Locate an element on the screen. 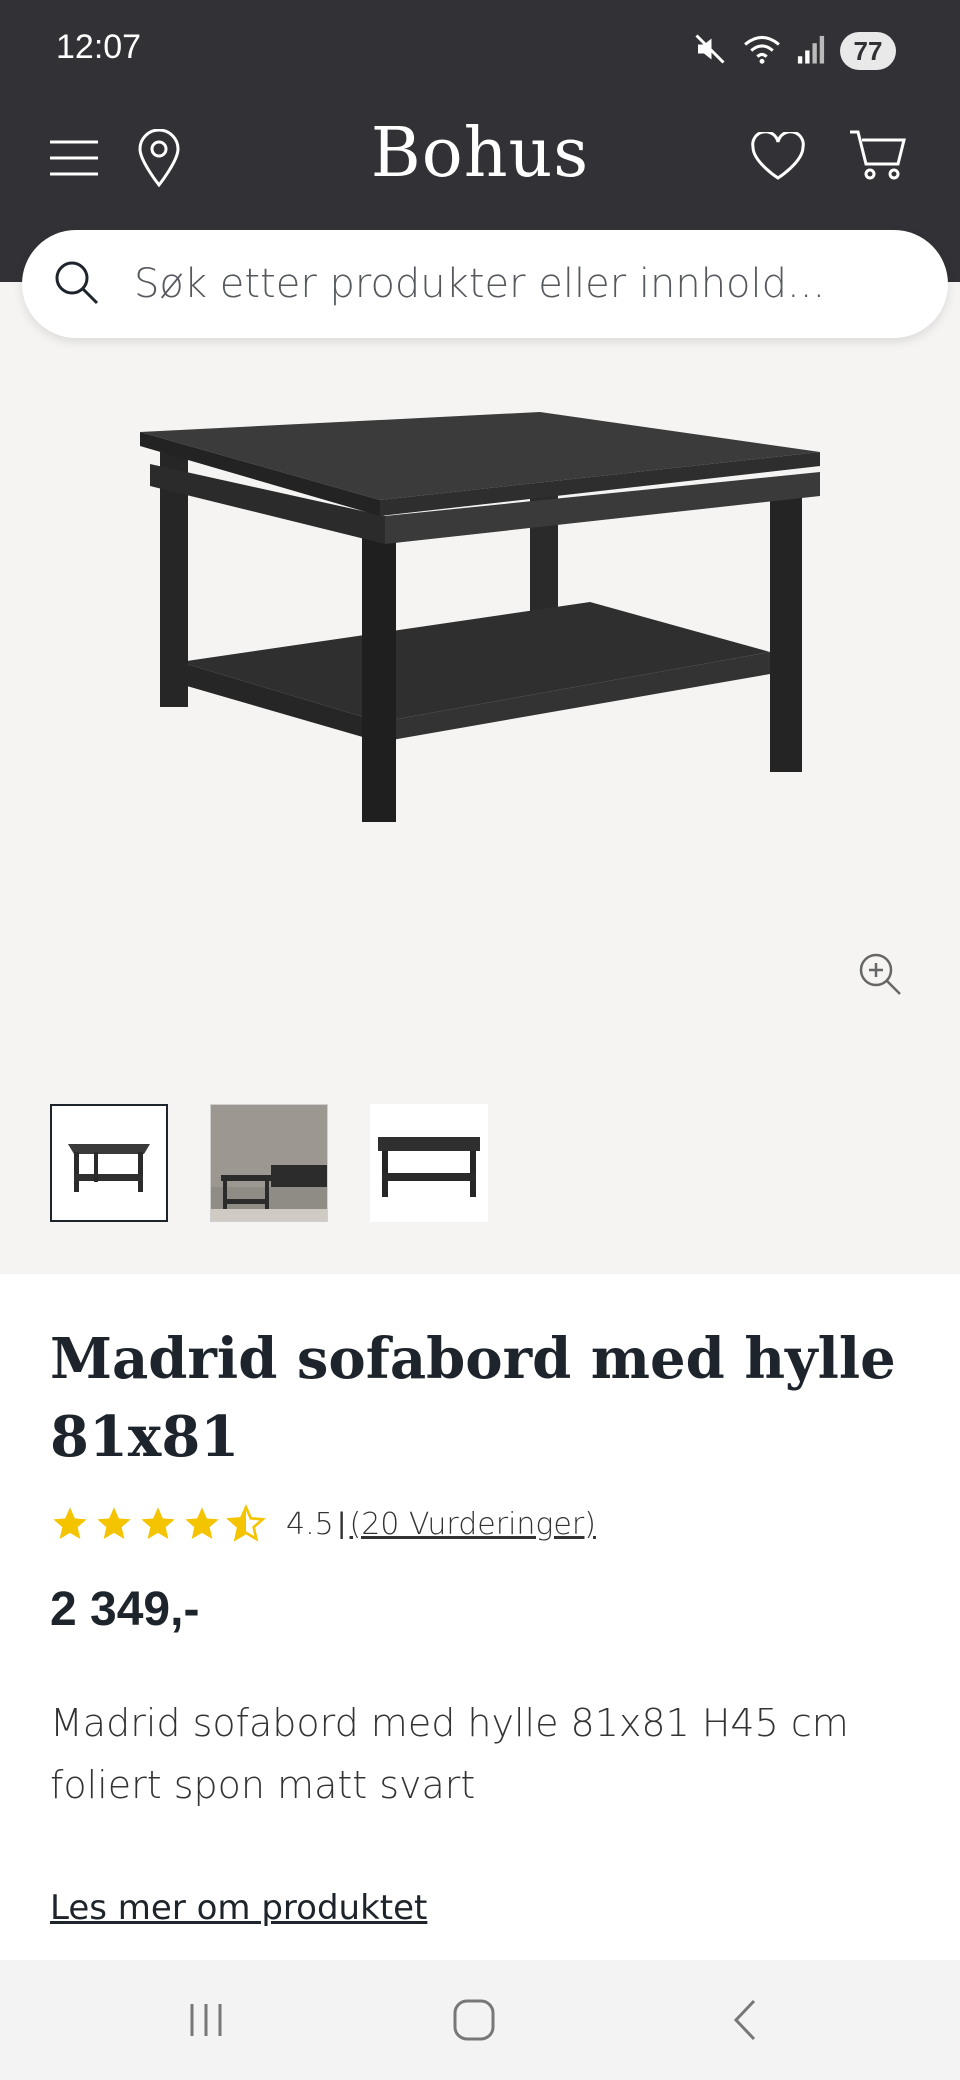  rating-stars is located at coordinates (158, 1524).